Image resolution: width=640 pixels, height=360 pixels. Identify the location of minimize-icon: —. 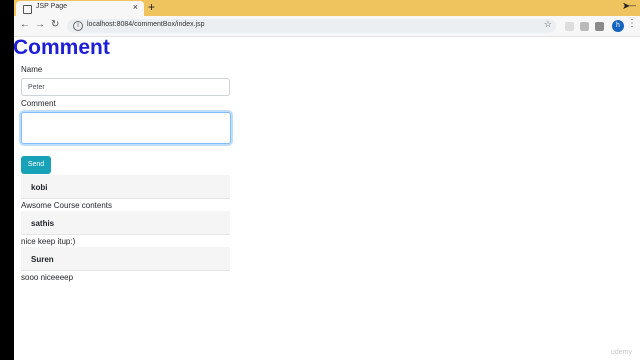
(631, 5).